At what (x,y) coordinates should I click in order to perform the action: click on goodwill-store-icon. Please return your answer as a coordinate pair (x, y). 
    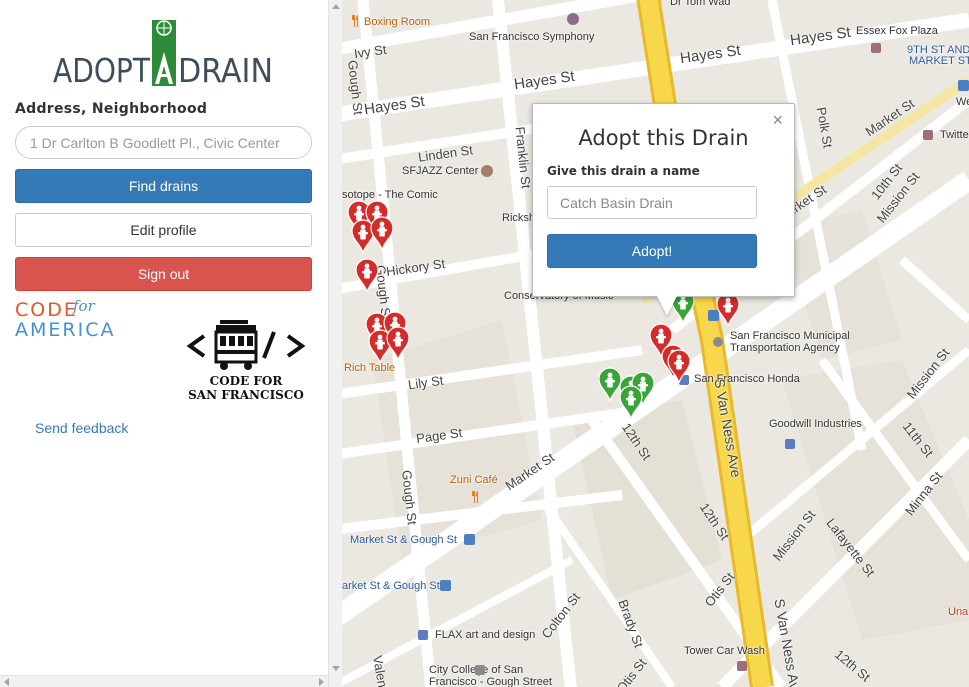
    Looking at the image, I should click on (790, 444).